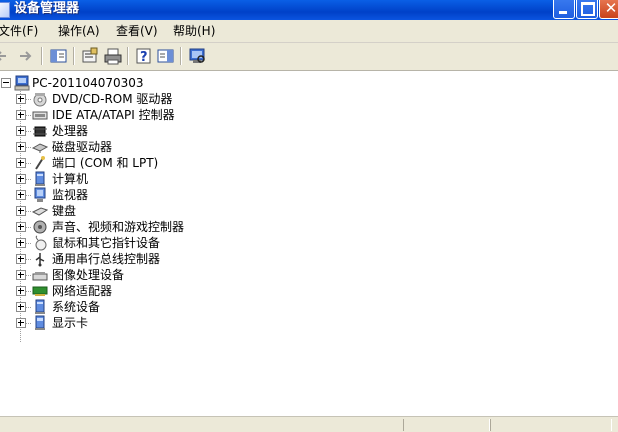 The image size is (618, 432). What do you see at coordinates (88, 83) in the screenshot?
I see `computer-name: PC-201104070303` at bounding box center [88, 83].